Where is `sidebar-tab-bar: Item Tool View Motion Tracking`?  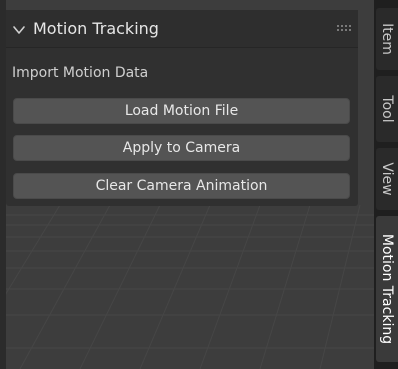
sidebar-tab-bar: Item Tool View Motion Tracking is located at coordinates (386, 184).